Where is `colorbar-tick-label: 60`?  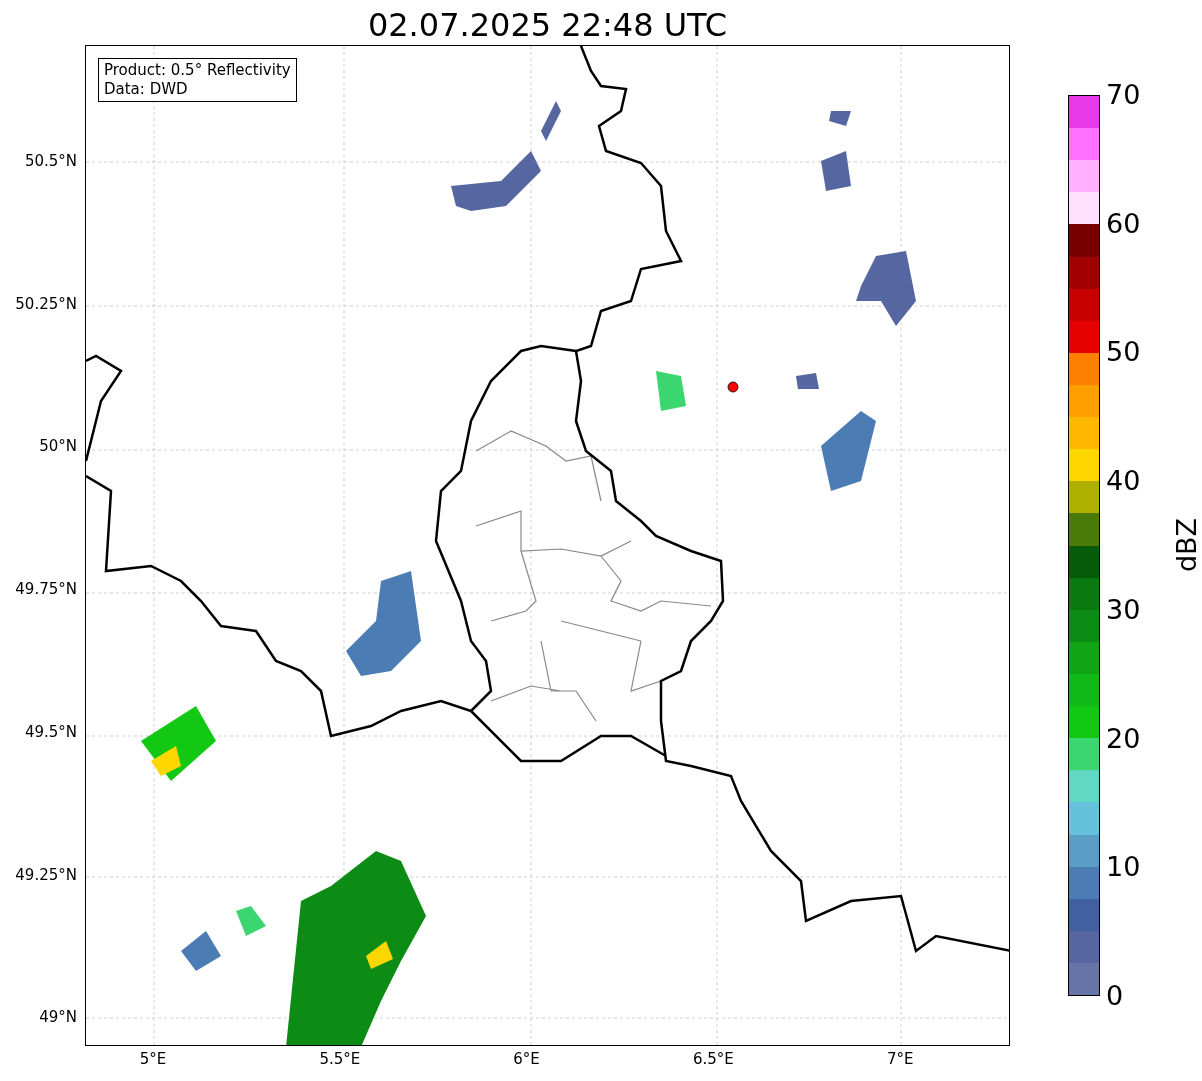 colorbar-tick-label: 60 is located at coordinates (1123, 223).